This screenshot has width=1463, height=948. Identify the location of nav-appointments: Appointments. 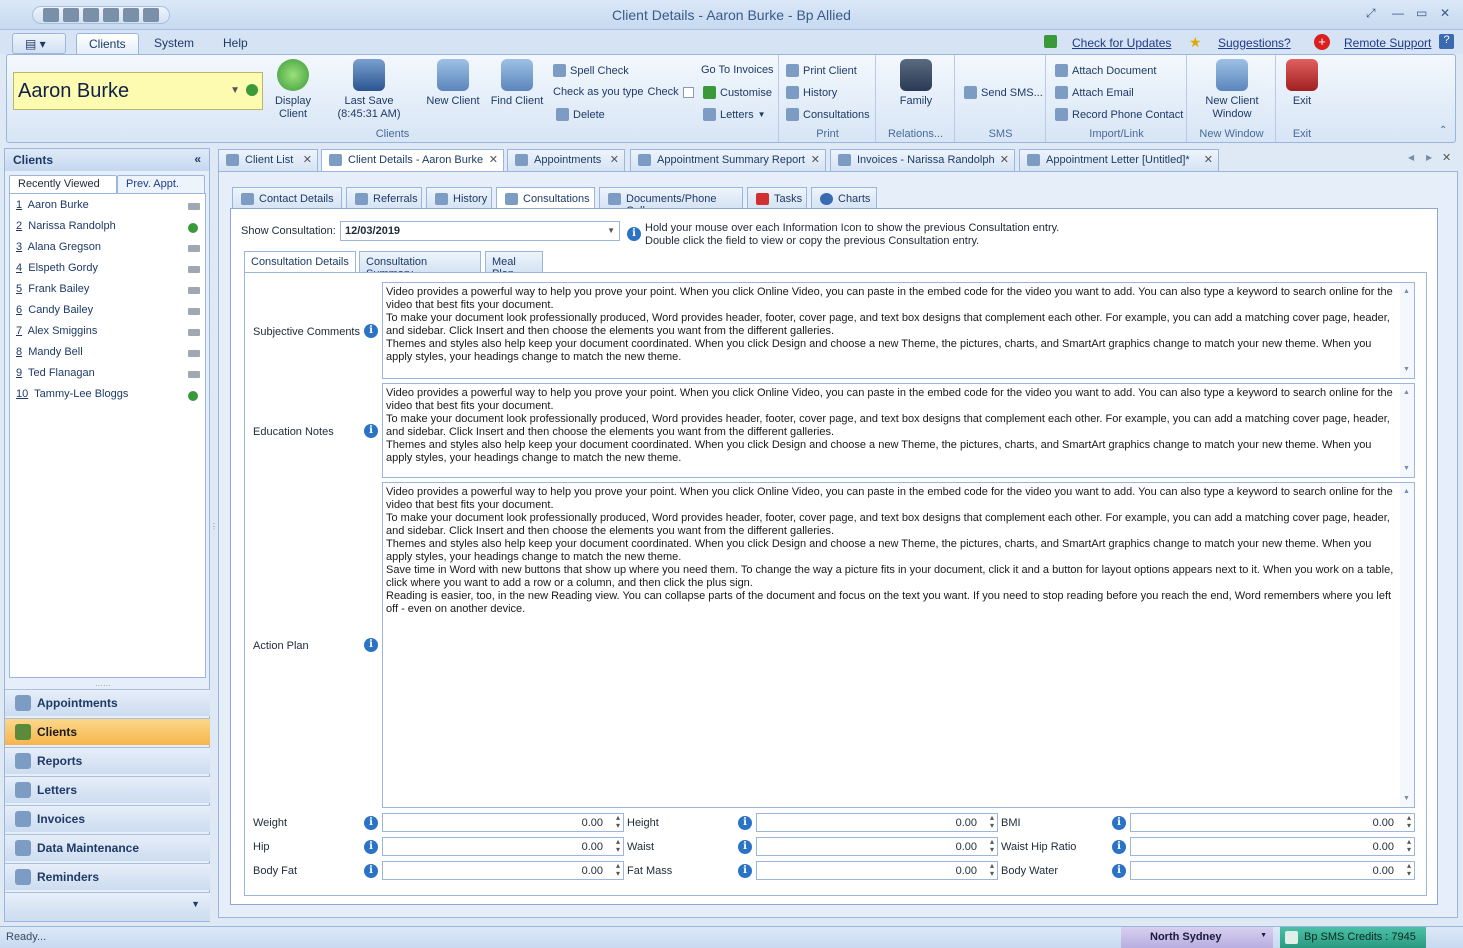
(107, 702).